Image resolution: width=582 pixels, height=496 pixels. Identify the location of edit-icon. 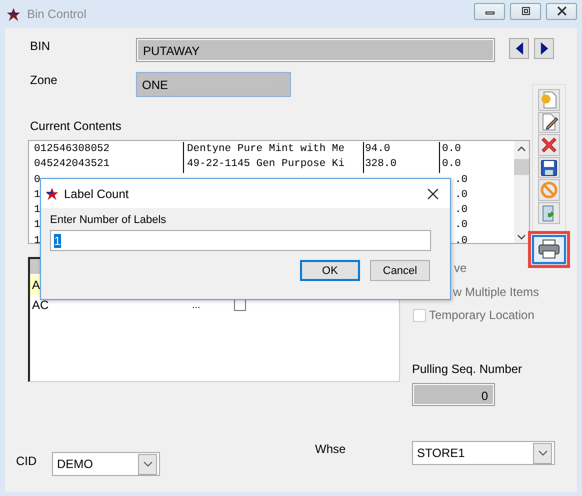
(549, 122).